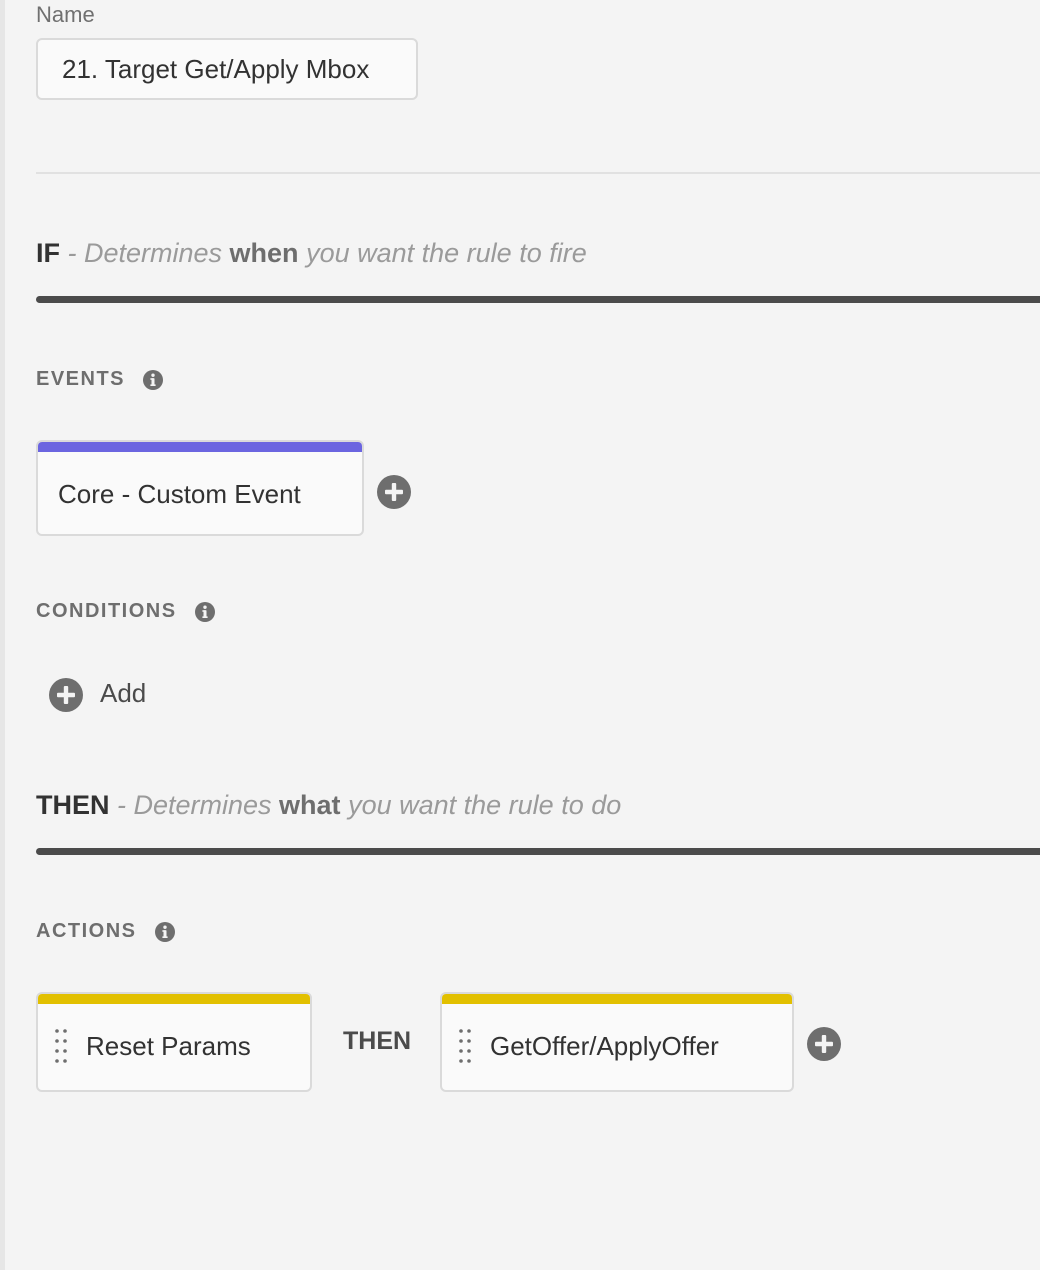 Image resolution: width=1040 pixels, height=1270 pixels. Describe the element at coordinates (481, 805) in the screenshot. I see `then-desc-suffix: you want the rule to do` at that location.